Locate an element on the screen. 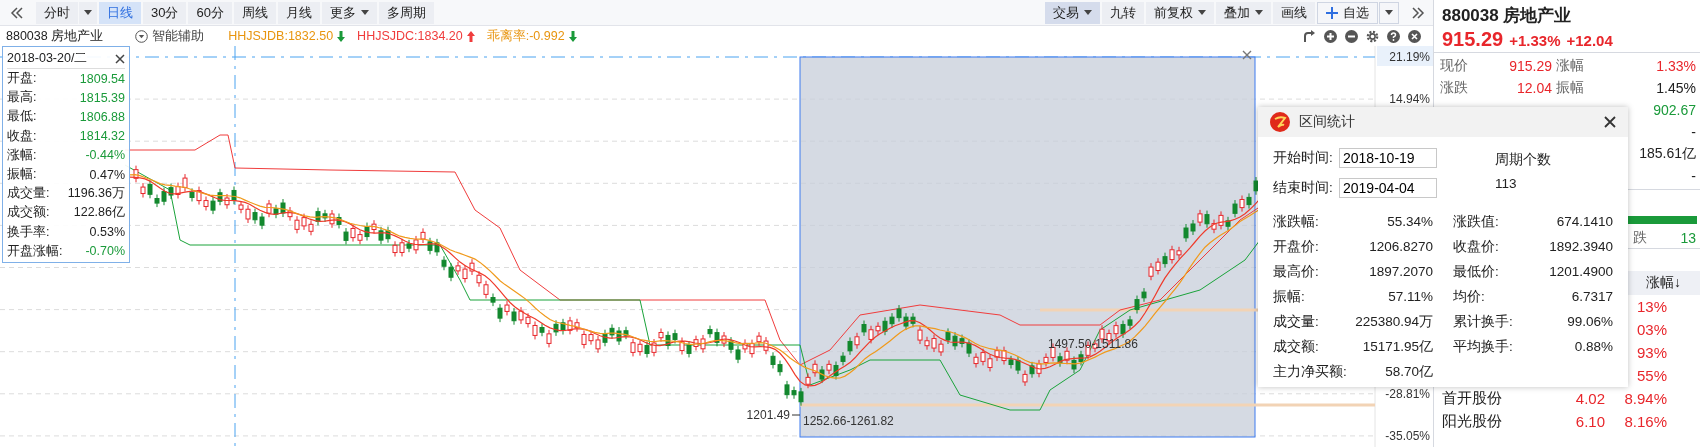 The image size is (1700, 447). help-icon is located at coordinates (1393, 36).